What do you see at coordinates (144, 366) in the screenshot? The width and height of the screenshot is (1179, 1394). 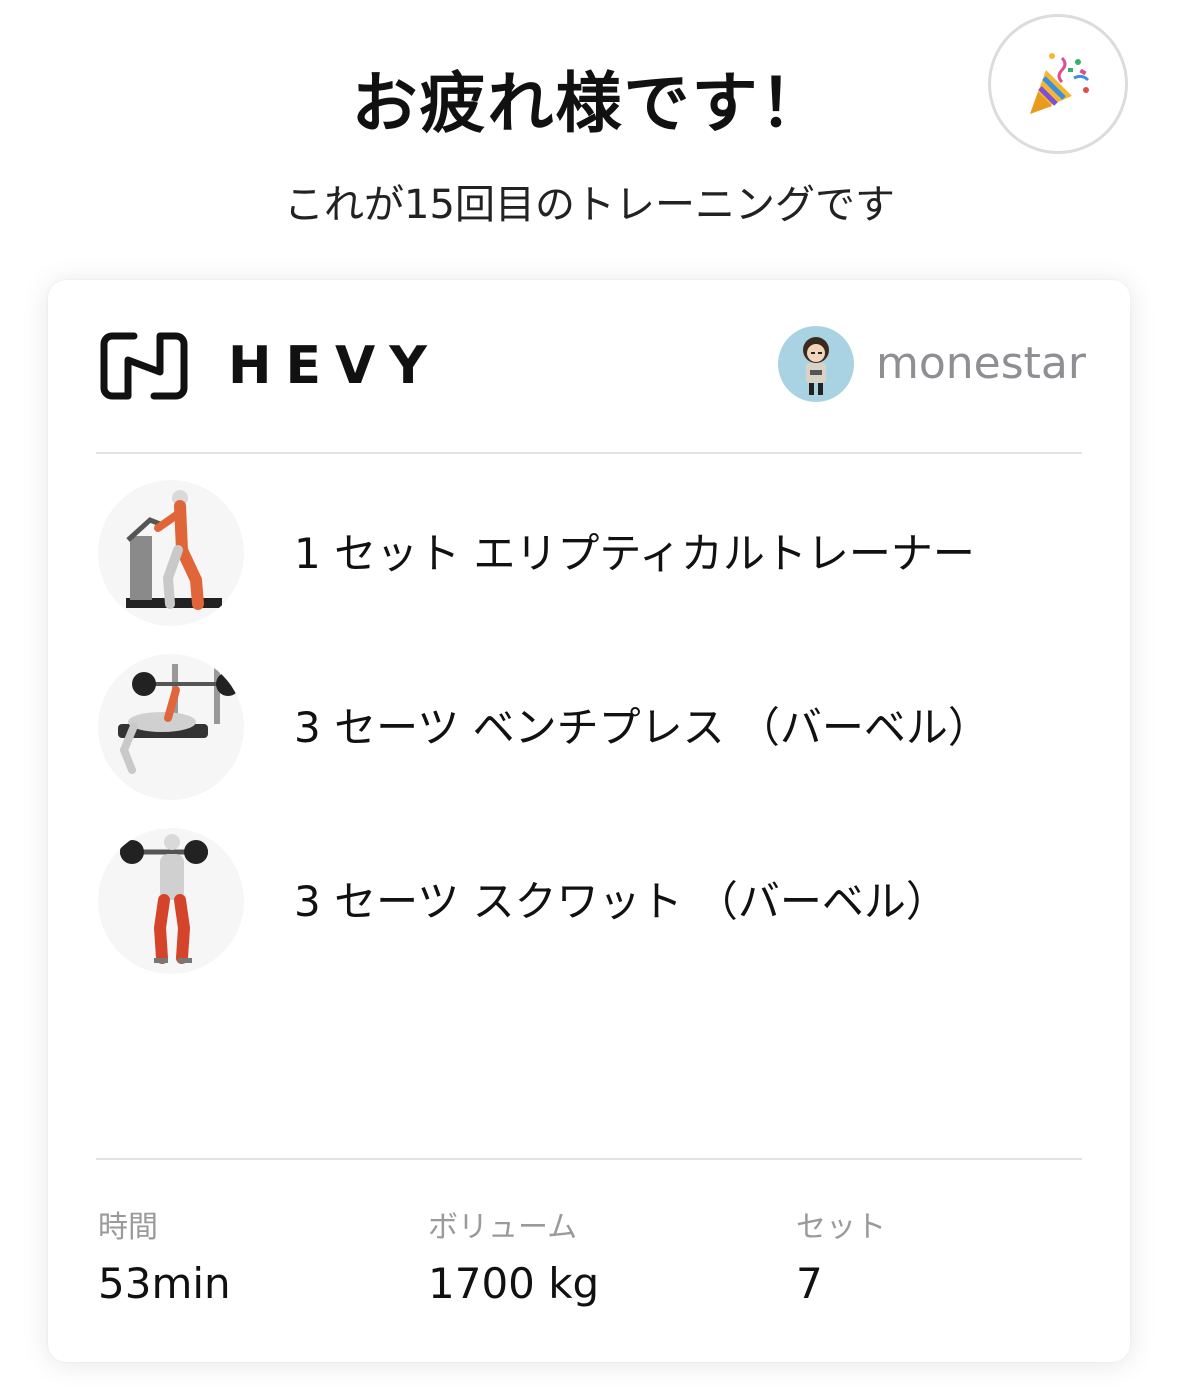 I see `hevy-logo-icon` at bounding box center [144, 366].